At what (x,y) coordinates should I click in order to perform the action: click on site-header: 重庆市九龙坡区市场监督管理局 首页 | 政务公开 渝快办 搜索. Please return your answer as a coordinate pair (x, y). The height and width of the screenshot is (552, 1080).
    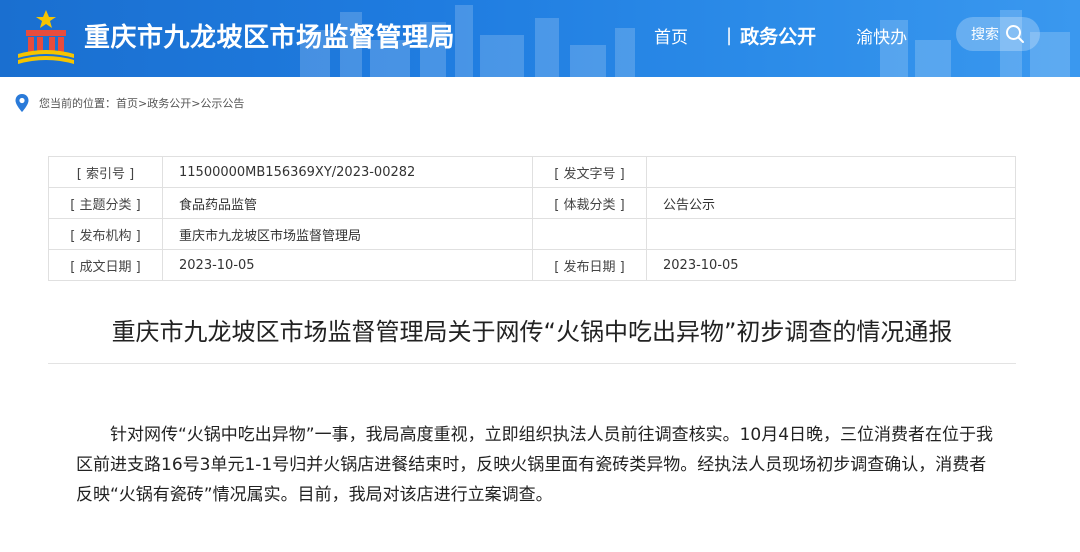
    Looking at the image, I should click on (540, 38).